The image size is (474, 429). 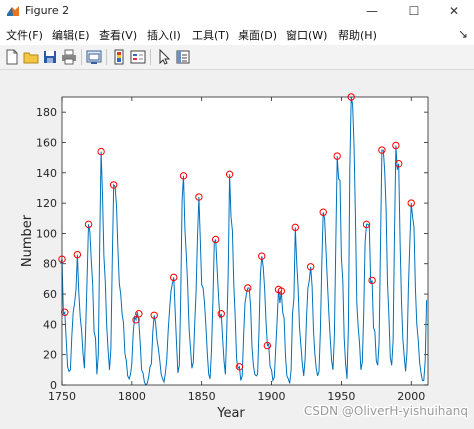 What do you see at coordinates (210, 35) in the screenshot?
I see `menu-tools: 工具(T)` at bounding box center [210, 35].